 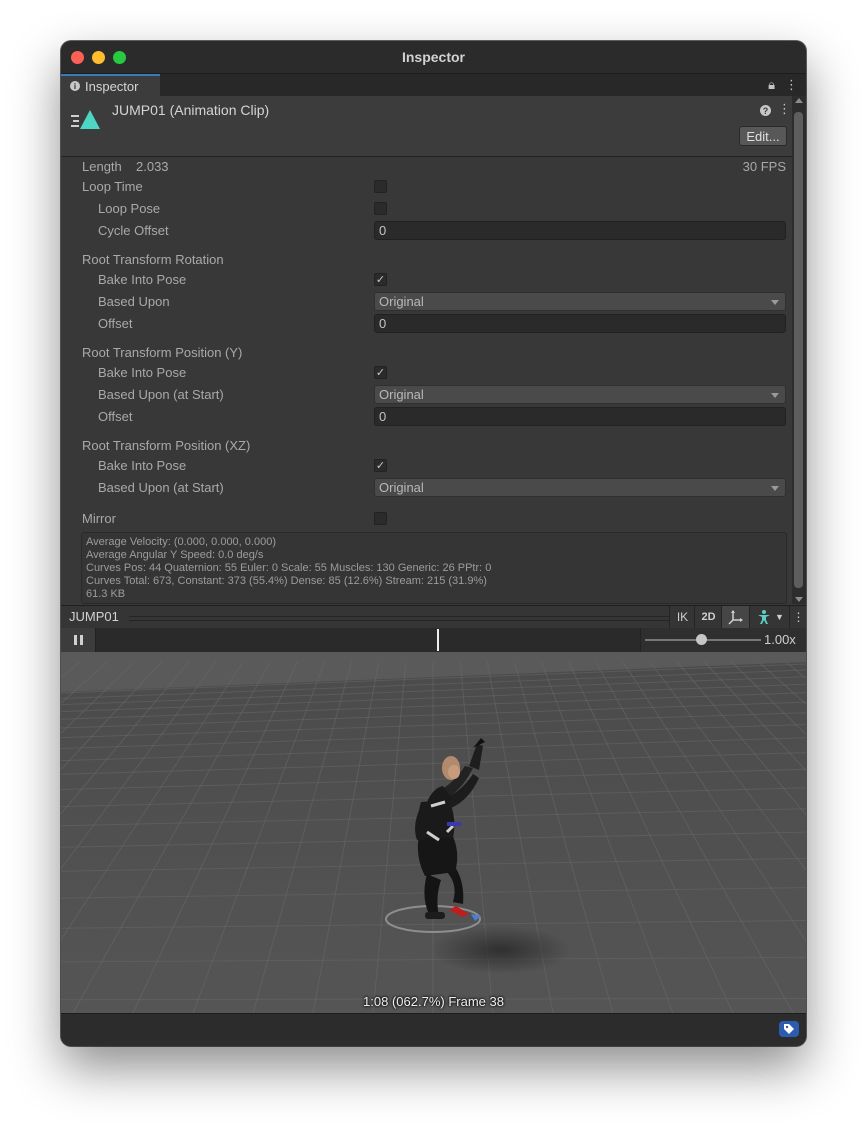 I want to click on root-position-xz-bake-label: Bake Into Pose, so click(x=142, y=465).